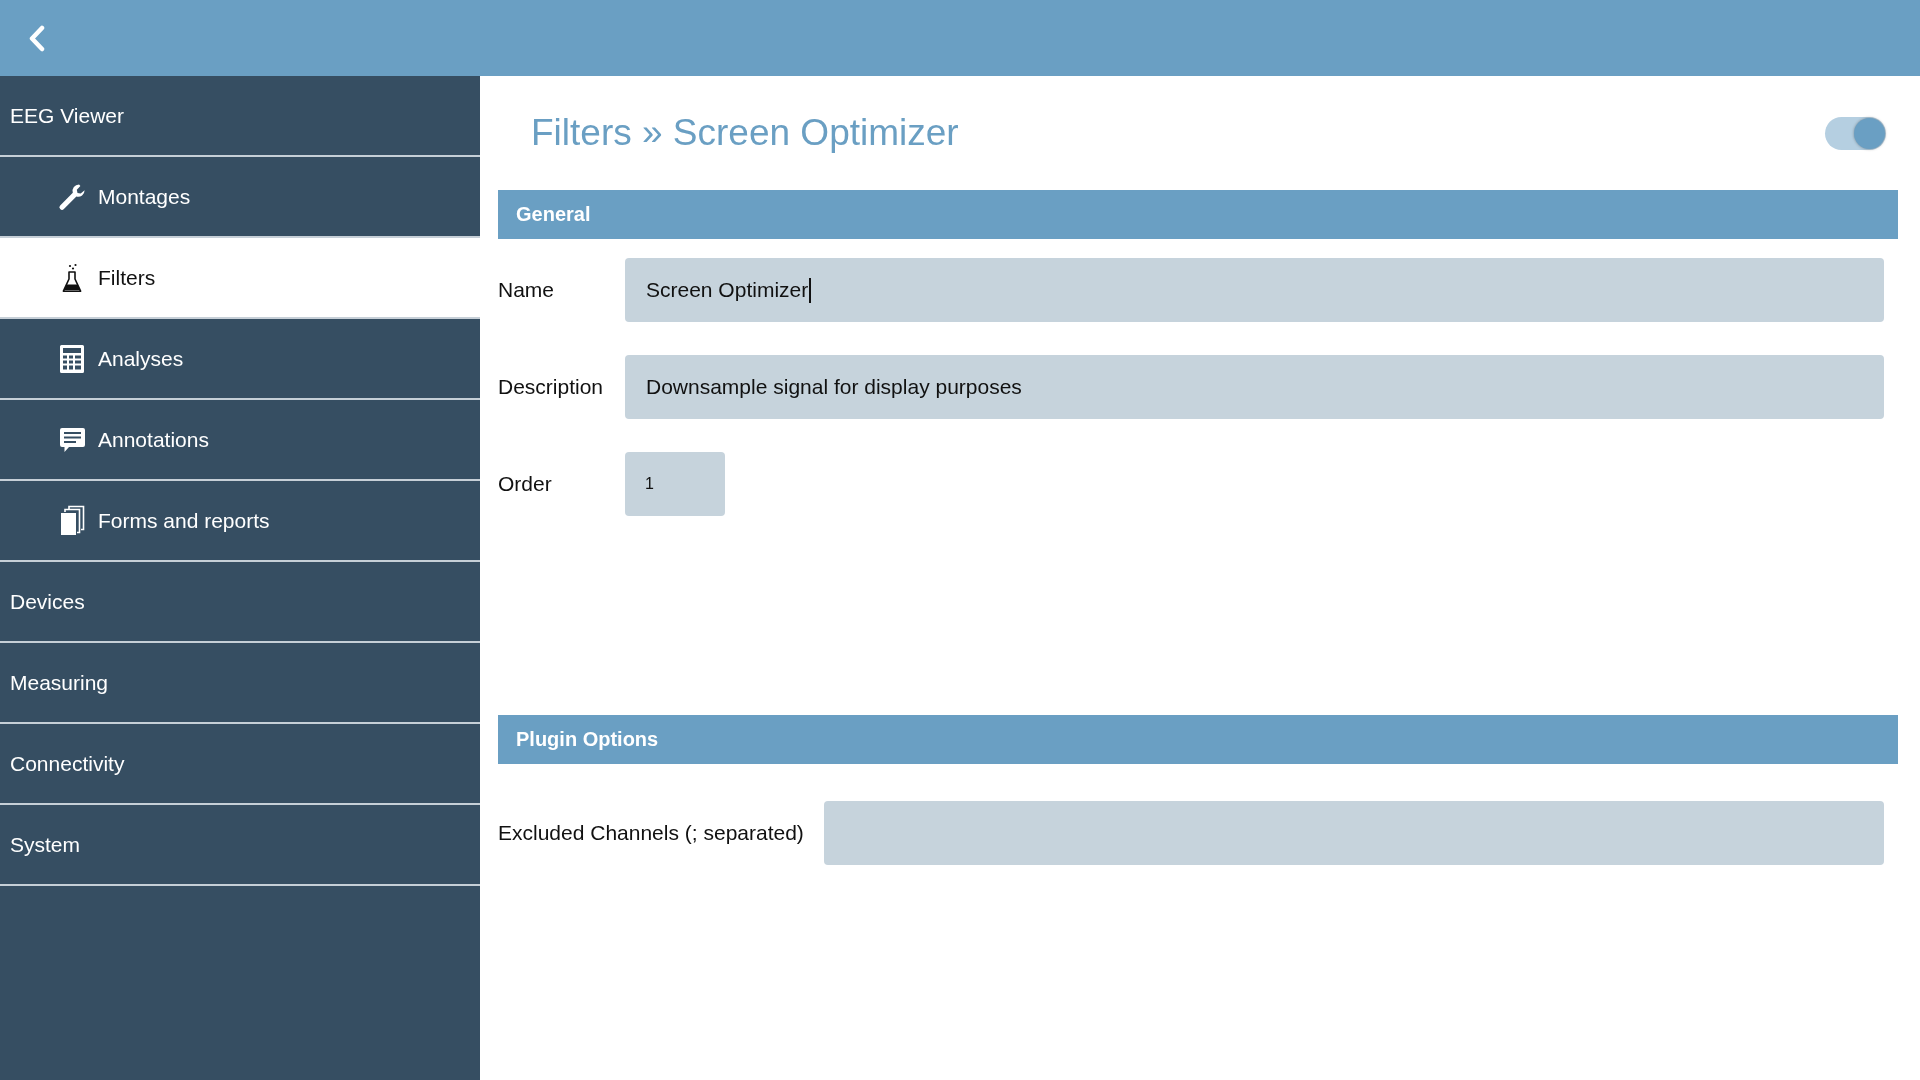 The width and height of the screenshot is (1920, 1080). I want to click on sidebar-item: Measuring, so click(240, 683).